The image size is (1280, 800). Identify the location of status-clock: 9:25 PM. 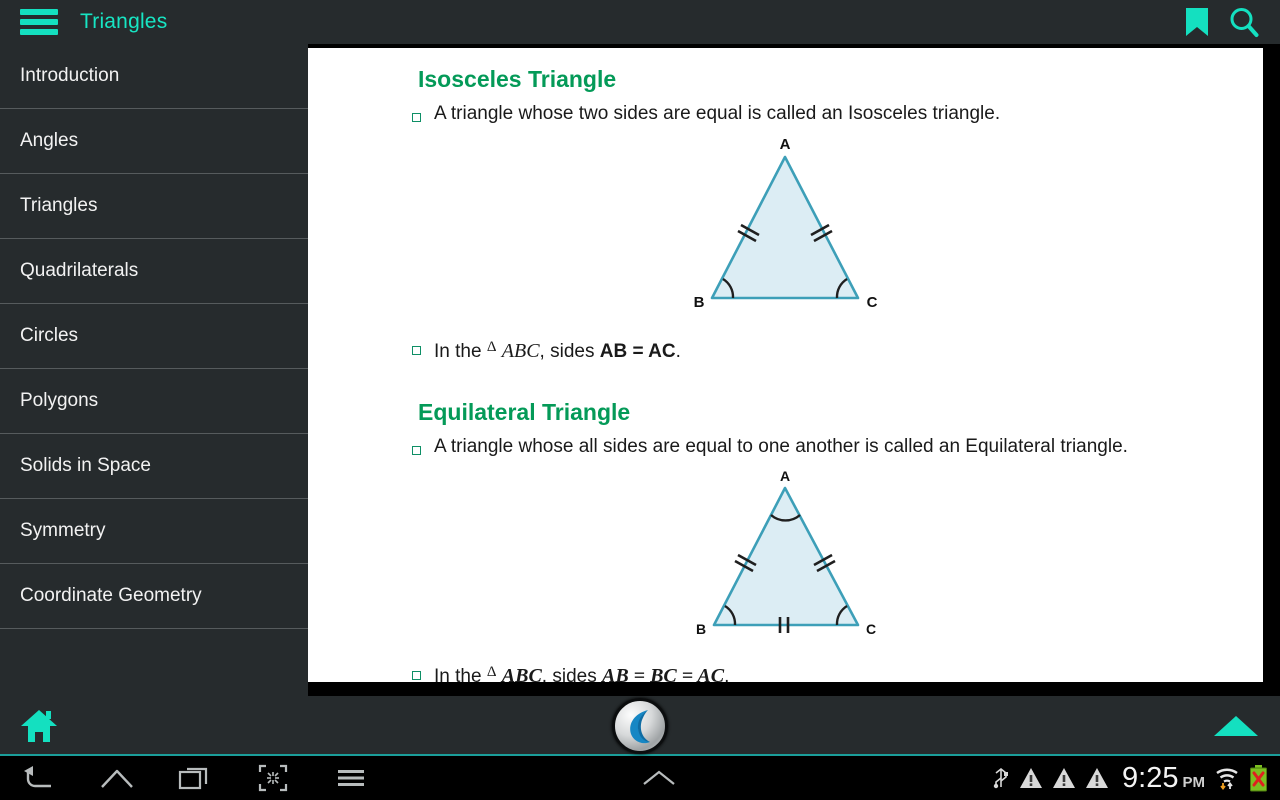
(1163, 778).